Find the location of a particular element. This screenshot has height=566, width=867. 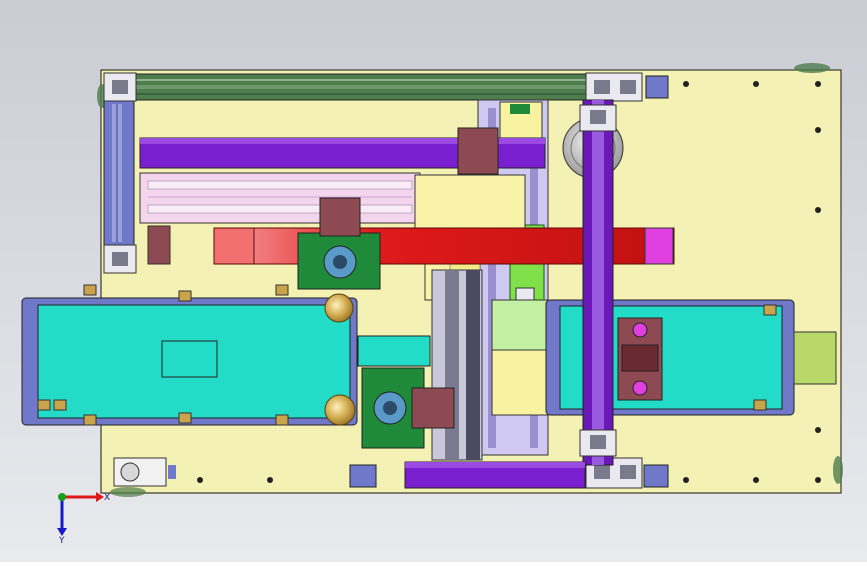

mount-plate-top-right is located at coordinates (657, 87).